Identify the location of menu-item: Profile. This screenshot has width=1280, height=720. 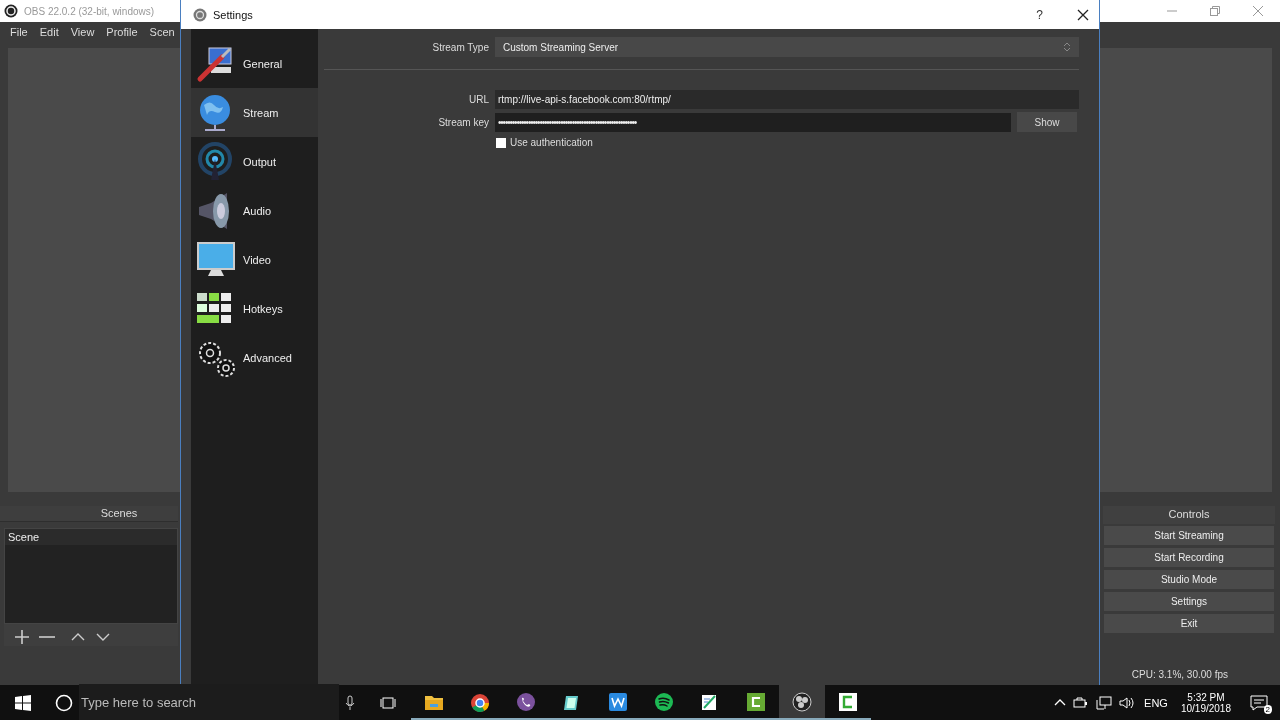
(122, 32).